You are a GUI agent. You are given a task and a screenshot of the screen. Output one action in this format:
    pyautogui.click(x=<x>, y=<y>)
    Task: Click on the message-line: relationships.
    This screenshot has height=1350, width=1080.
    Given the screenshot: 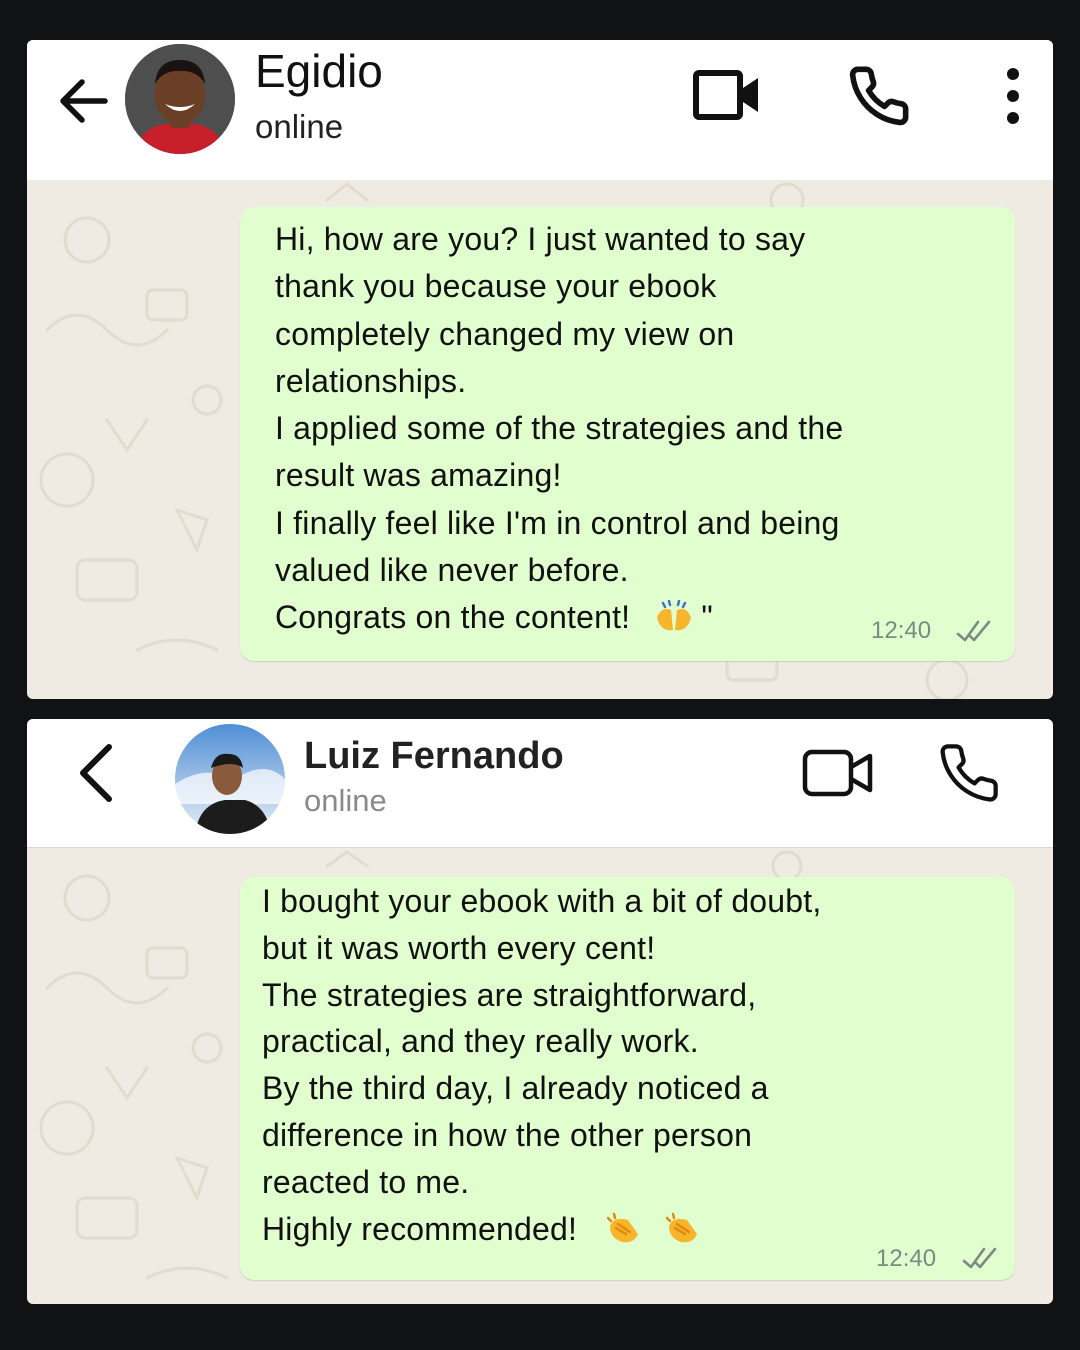 What is the action you would take?
    pyautogui.click(x=371, y=380)
    